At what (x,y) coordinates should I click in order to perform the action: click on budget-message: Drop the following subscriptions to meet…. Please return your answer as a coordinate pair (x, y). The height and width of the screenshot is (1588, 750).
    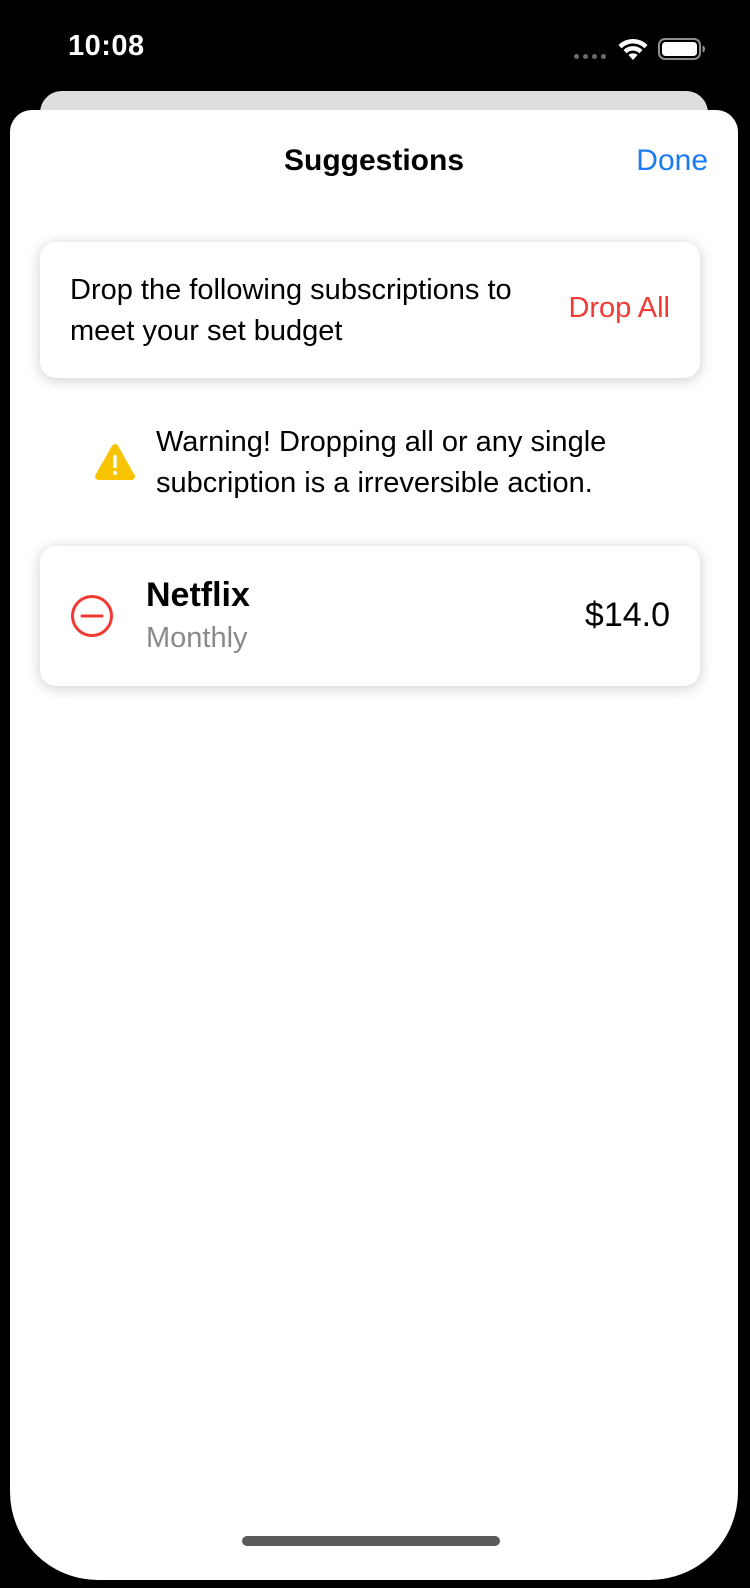
    Looking at the image, I should click on (291, 310).